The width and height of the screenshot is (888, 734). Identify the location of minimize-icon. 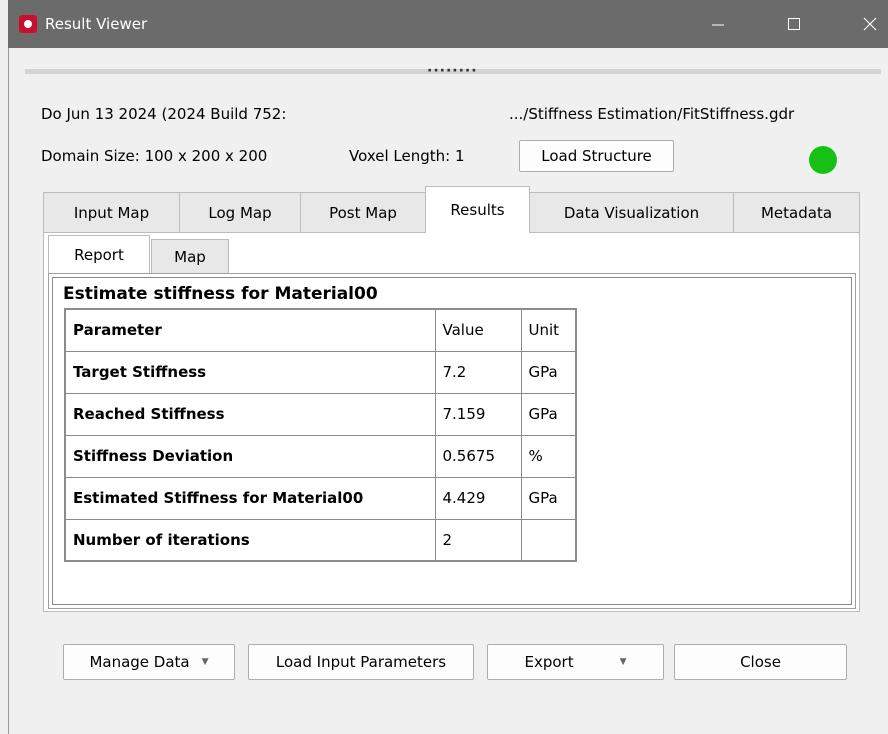
(718, 25).